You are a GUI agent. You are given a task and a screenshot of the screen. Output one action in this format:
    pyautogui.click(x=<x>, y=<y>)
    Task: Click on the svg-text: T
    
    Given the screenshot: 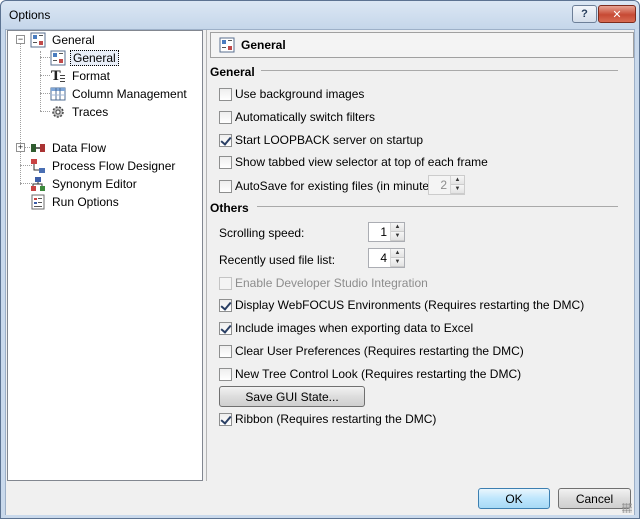 What is the action you would take?
    pyautogui.click(x=56, y=76)
    